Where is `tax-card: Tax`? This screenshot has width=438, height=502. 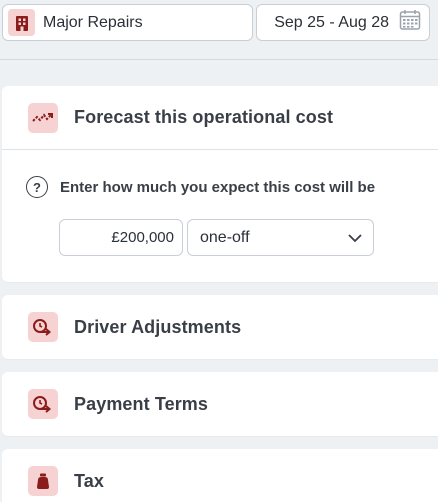 tax-card: Tax is located at coordinates (220, 475).